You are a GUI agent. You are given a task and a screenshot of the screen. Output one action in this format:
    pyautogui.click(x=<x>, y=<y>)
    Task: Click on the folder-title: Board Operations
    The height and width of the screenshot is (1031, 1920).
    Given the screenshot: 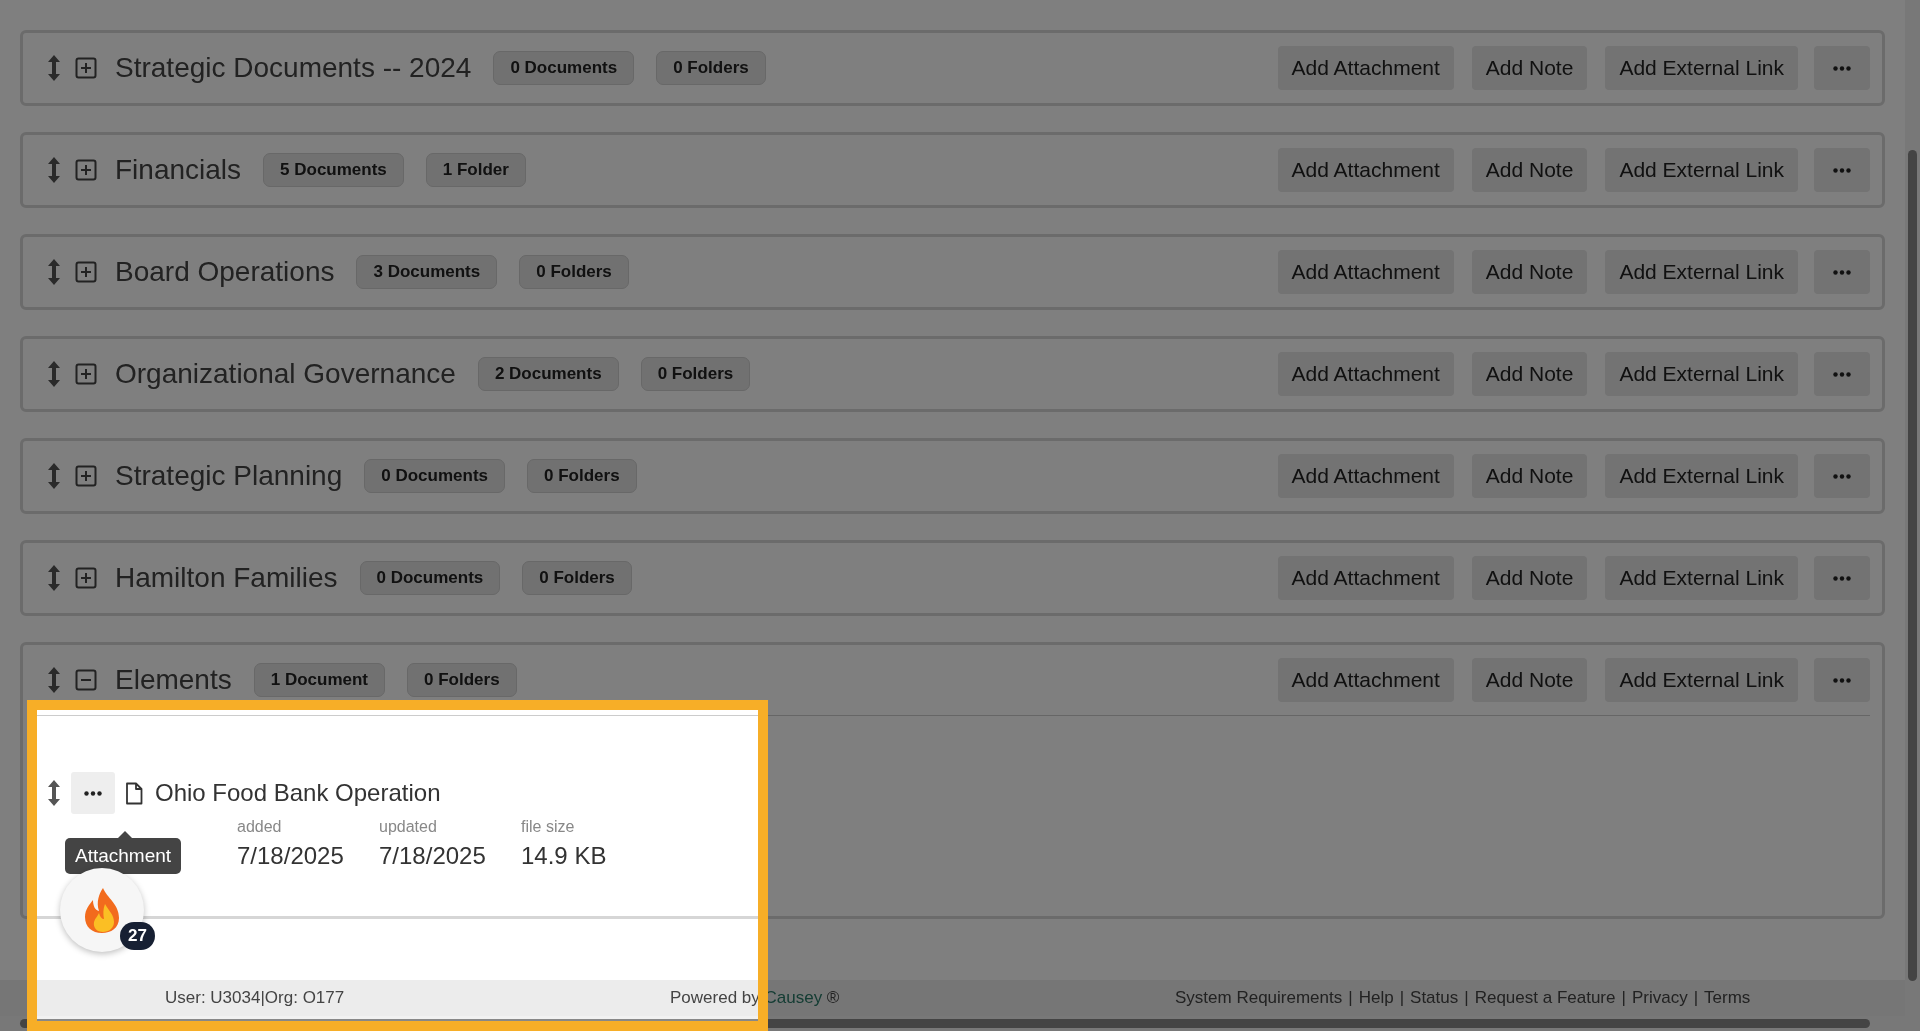 What is the action you would take?
    pyautogui.click(x=225, y=272)
    